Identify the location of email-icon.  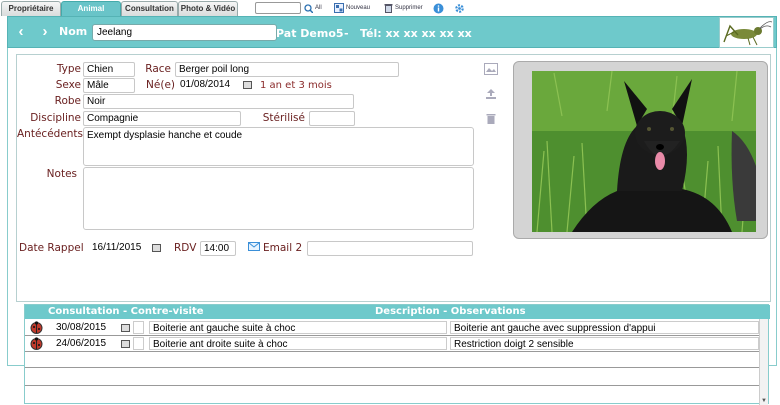
(254, 248).